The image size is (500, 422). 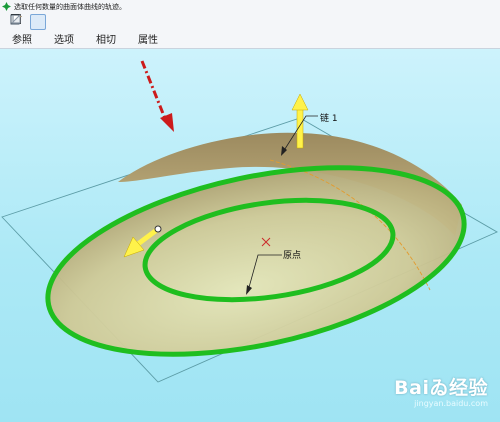 What do you see at coordinates (157, 96) in the screenshot?
I see `pointer-arrow-icon` at bounding box center [157, 96].